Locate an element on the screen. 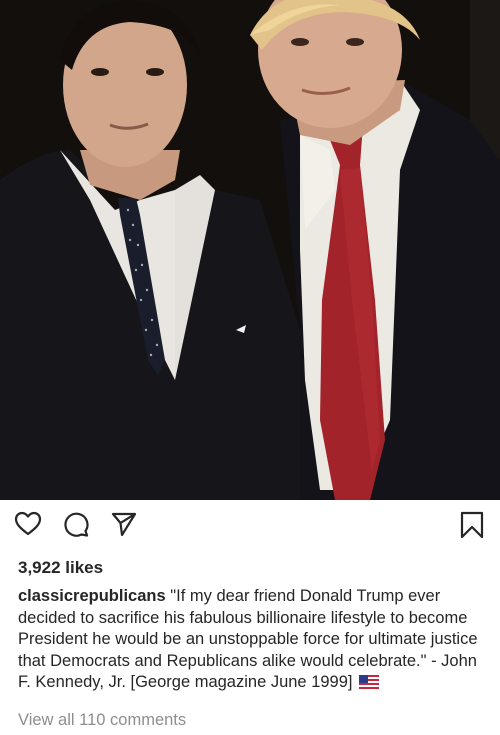 The image size is (500, 735). us-flag-emoji is located at coordinates (369, 685).